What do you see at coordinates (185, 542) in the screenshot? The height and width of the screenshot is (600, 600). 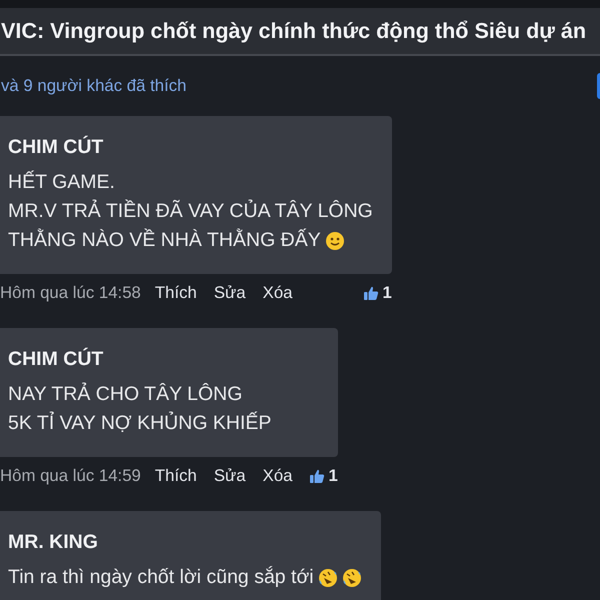 I see `comment-author: MR. KING` at bounding box center [185, 542].